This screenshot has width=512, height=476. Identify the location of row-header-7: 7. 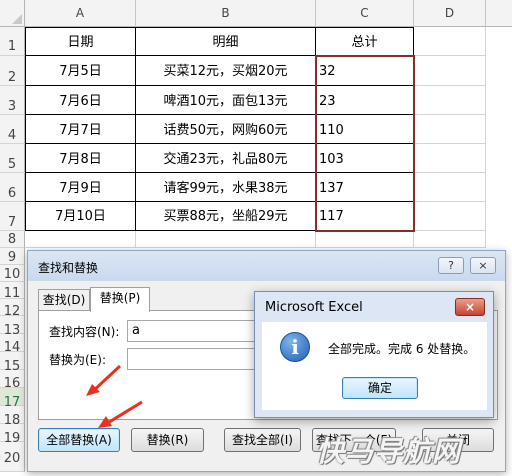
(12, 216).